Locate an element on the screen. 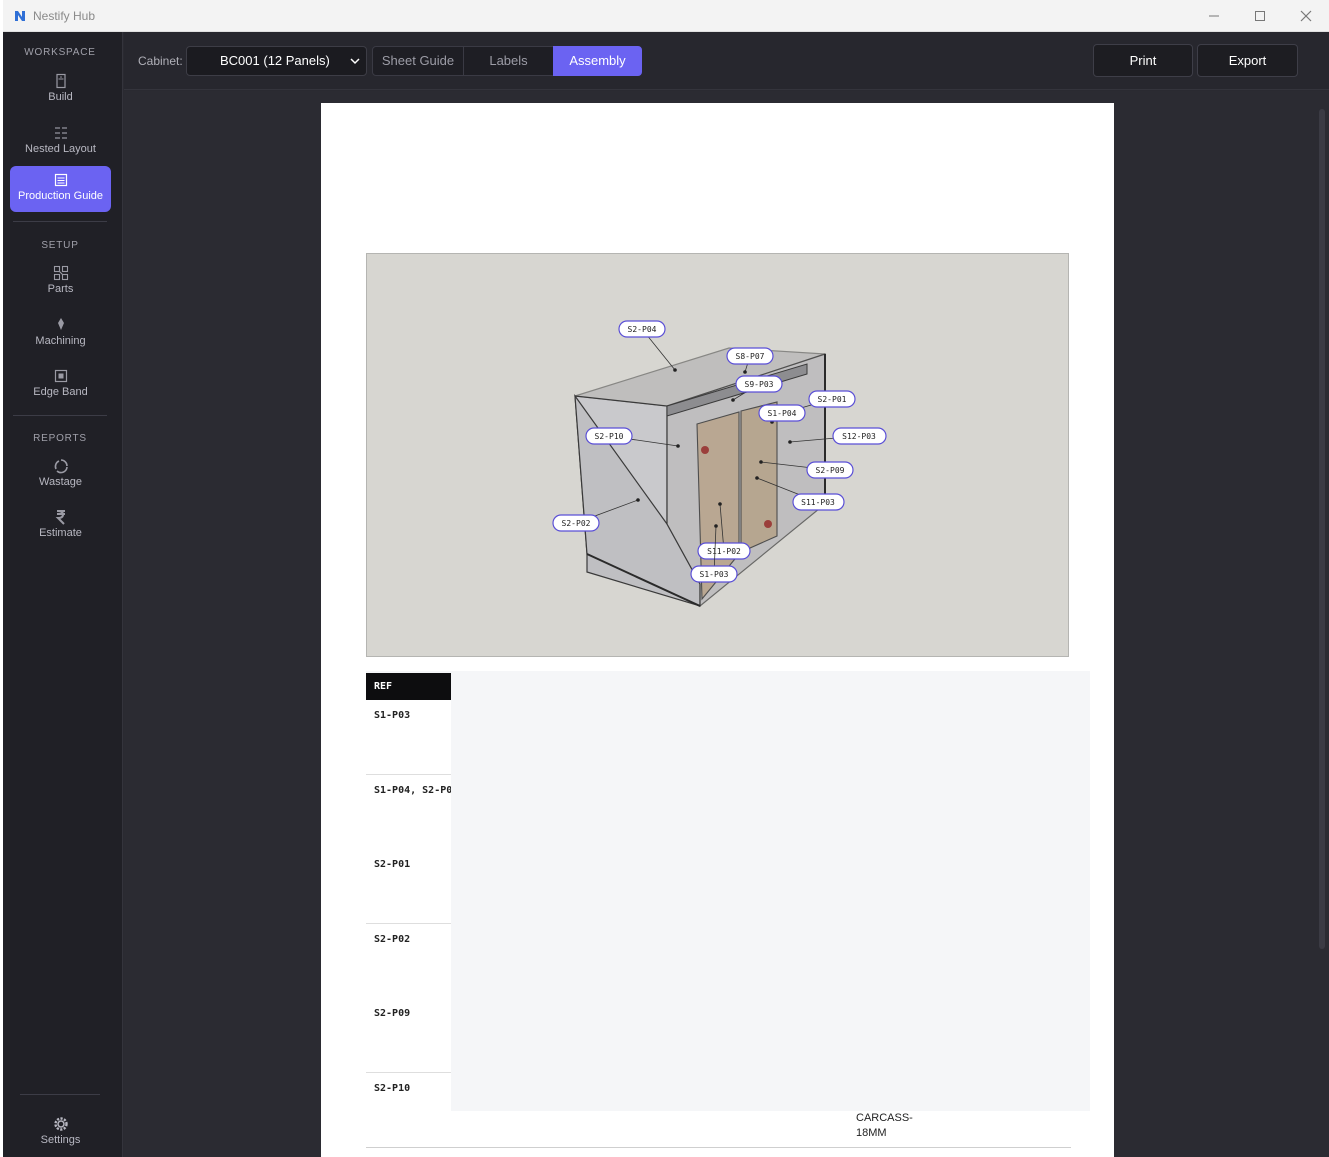  sidebar-item-label: Estimate is located at coordinates (60, 533).